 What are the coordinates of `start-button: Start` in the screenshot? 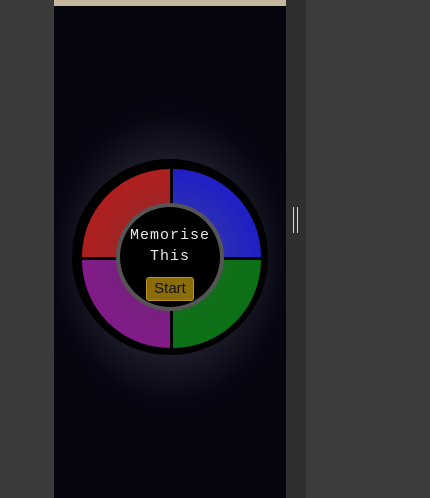 It's located at (170, 289).